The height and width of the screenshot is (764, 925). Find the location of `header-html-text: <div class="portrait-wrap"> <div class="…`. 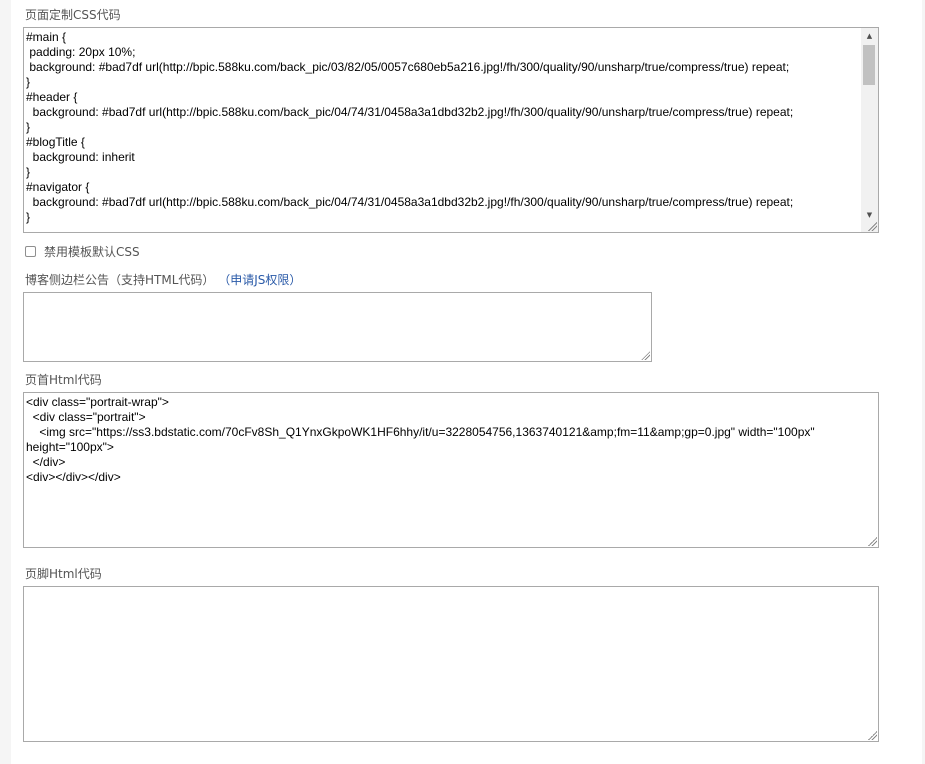

header-html-text: <div class="portrait-wrap"> <div class="… is located at coordinates (420, 439).